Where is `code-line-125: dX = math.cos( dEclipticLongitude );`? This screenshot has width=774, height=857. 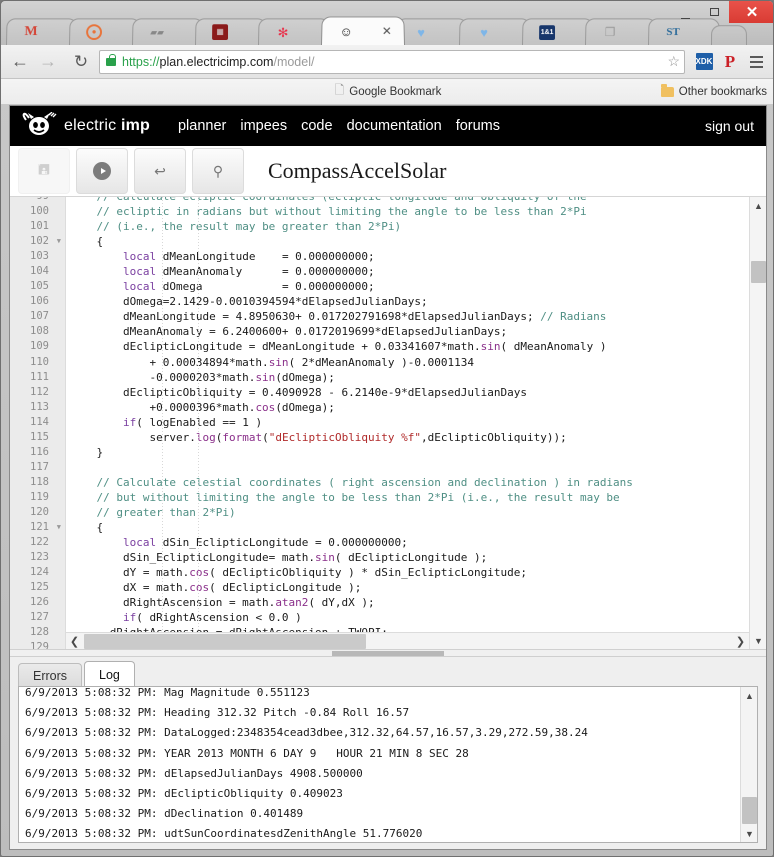 code-line-125: dX = math.cos( dEclipticLongitude ); is located at coordinates (216, 588).